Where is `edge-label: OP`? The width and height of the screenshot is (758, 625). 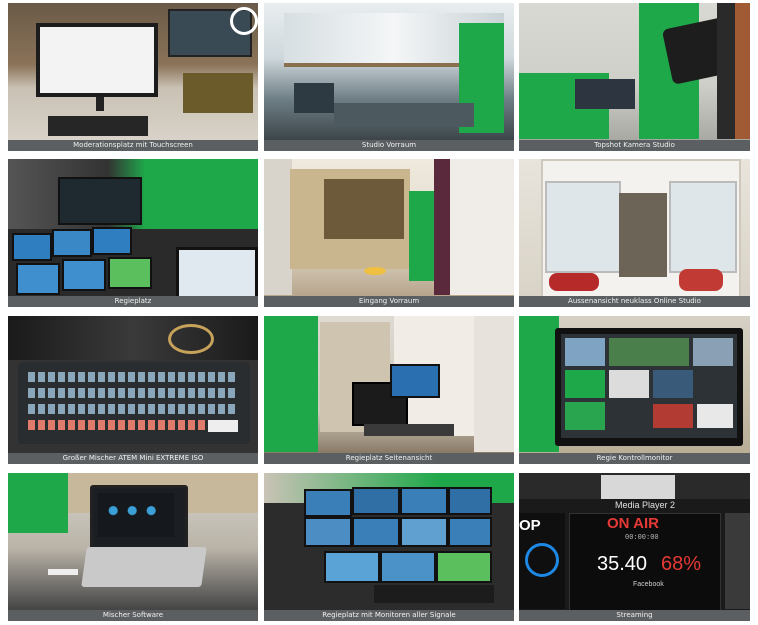
edge-label: OP is located at coordinates (530, 525).